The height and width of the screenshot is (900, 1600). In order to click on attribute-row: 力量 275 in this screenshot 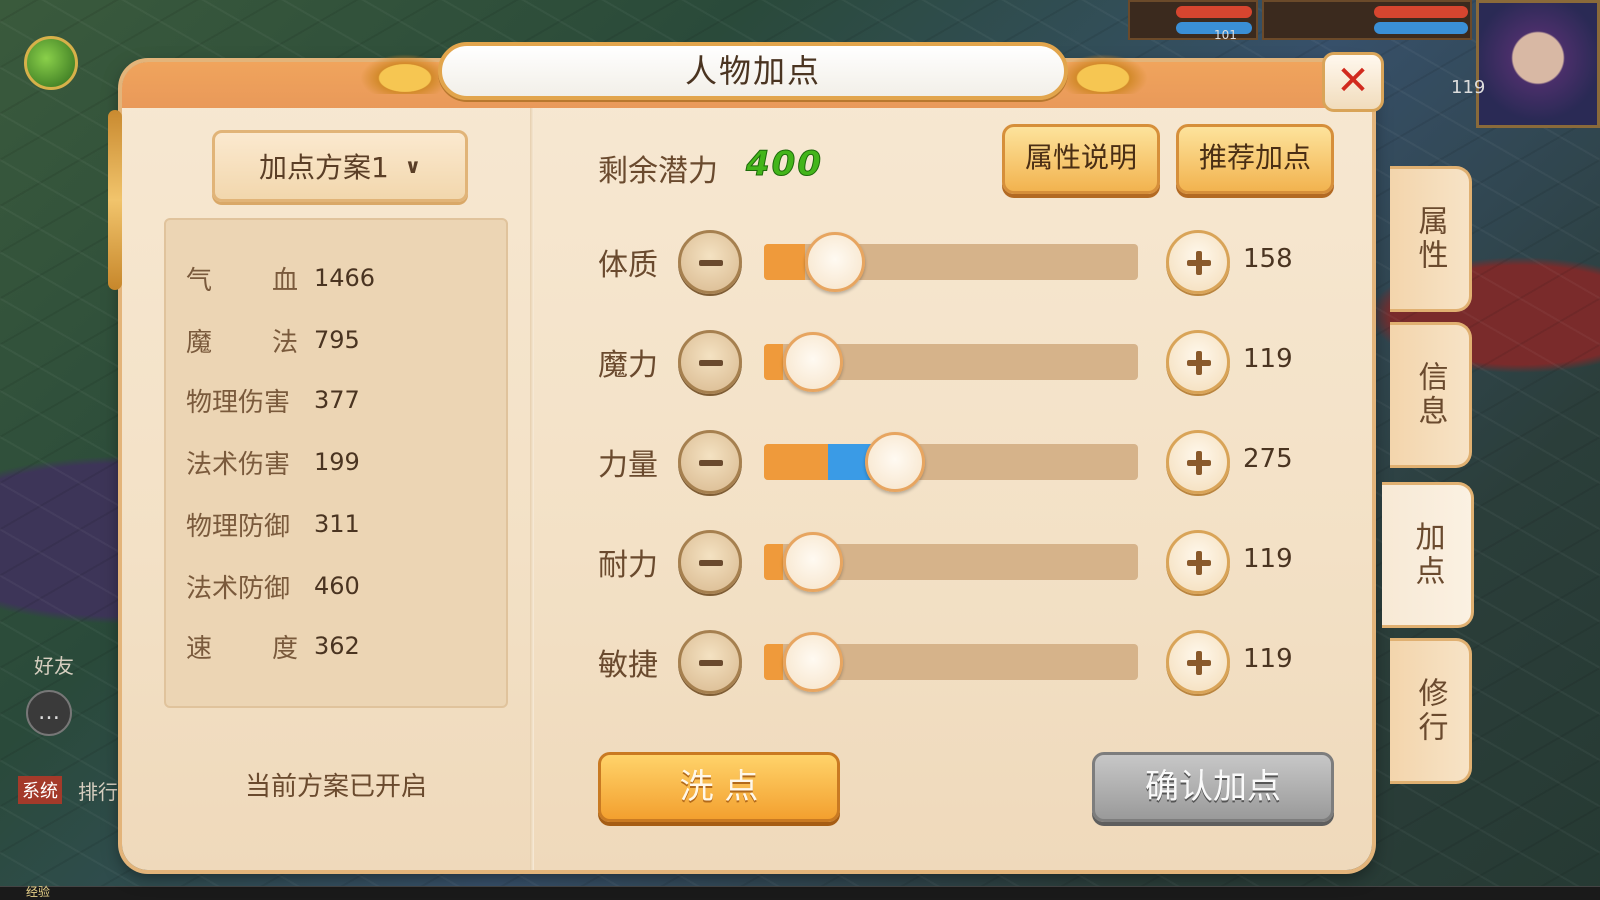, I will do `click(948, 462)`.